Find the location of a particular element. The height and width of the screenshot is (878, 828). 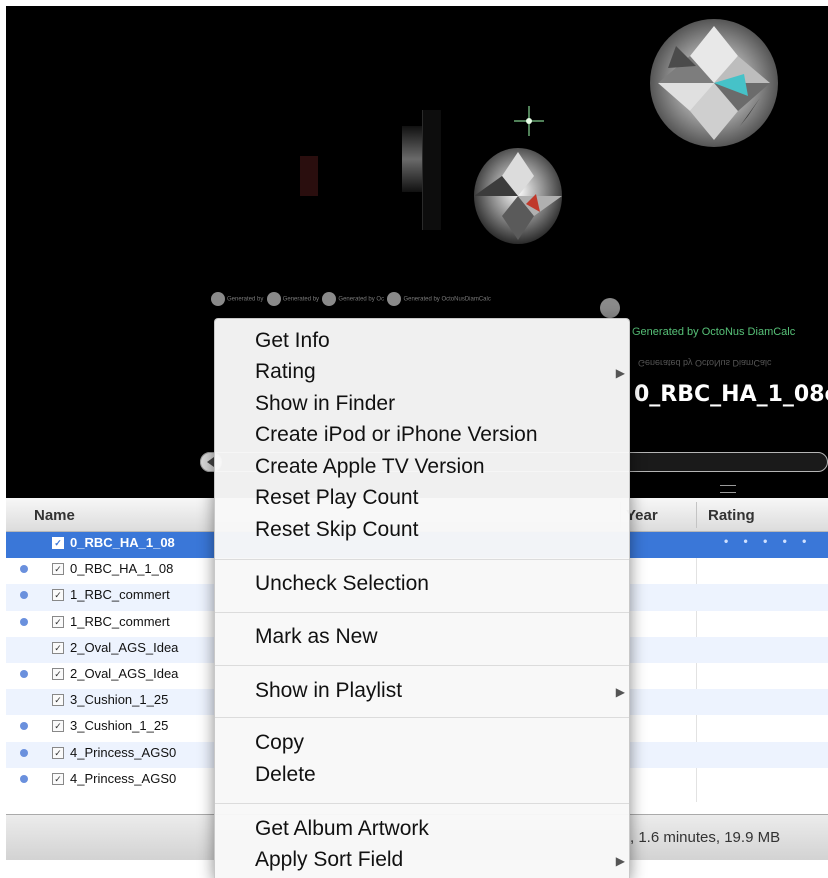

sparkle-icon is located at coordinates (529, 121).